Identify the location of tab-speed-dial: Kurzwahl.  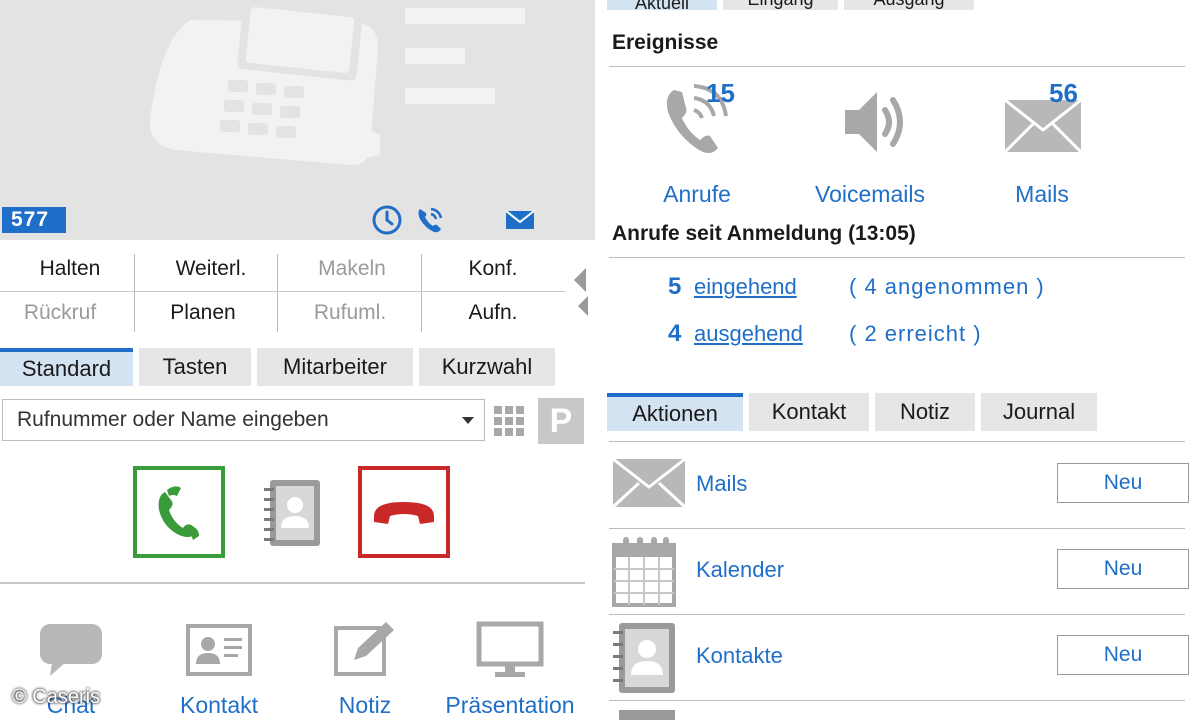
(487, 367).